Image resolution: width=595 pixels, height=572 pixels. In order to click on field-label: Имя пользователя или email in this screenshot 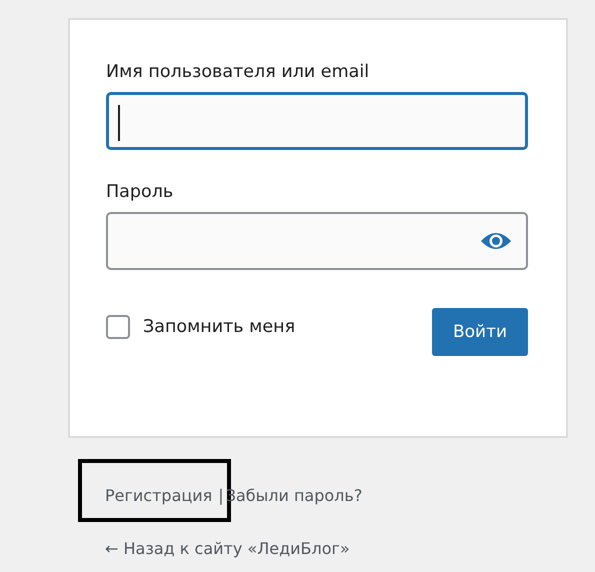, I will do `click(238, 72)`.